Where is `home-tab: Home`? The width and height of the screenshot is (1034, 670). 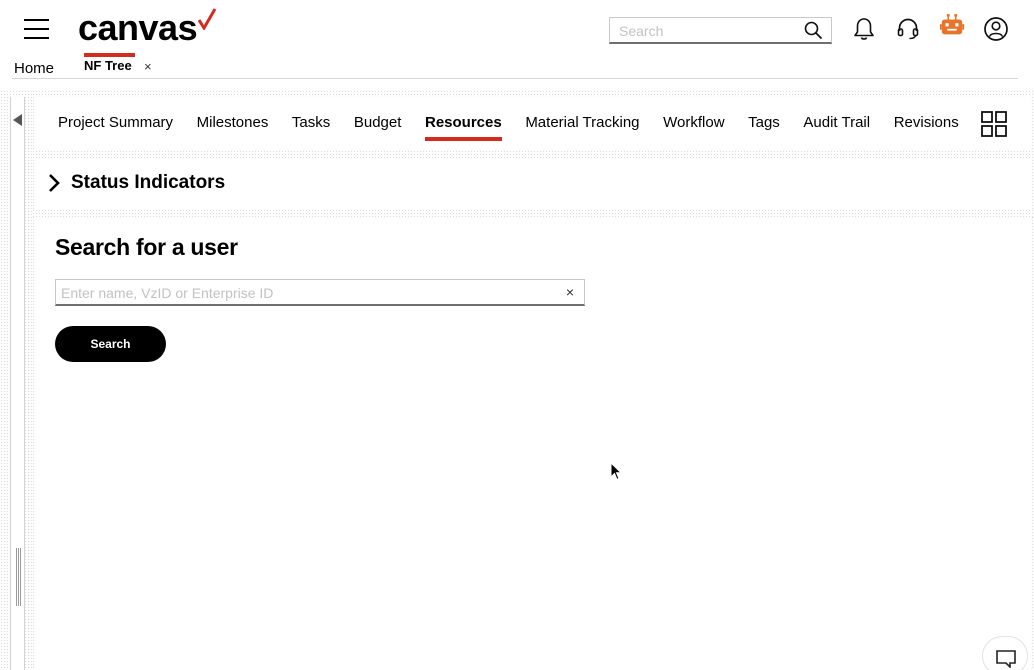
home-tab: Home is located at coordinates (34, 68).